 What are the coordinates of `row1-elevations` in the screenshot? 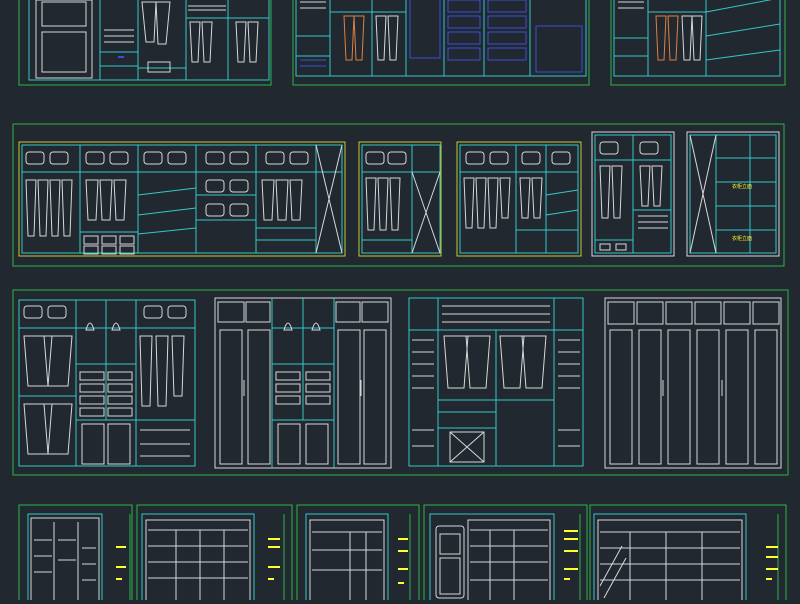 It's located at (402, 43).